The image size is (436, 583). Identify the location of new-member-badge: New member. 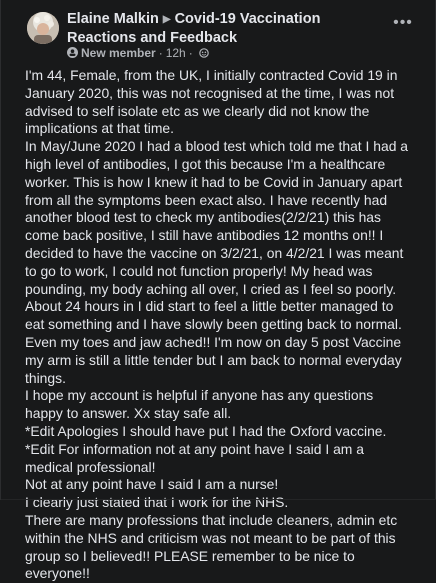
(118, 53).